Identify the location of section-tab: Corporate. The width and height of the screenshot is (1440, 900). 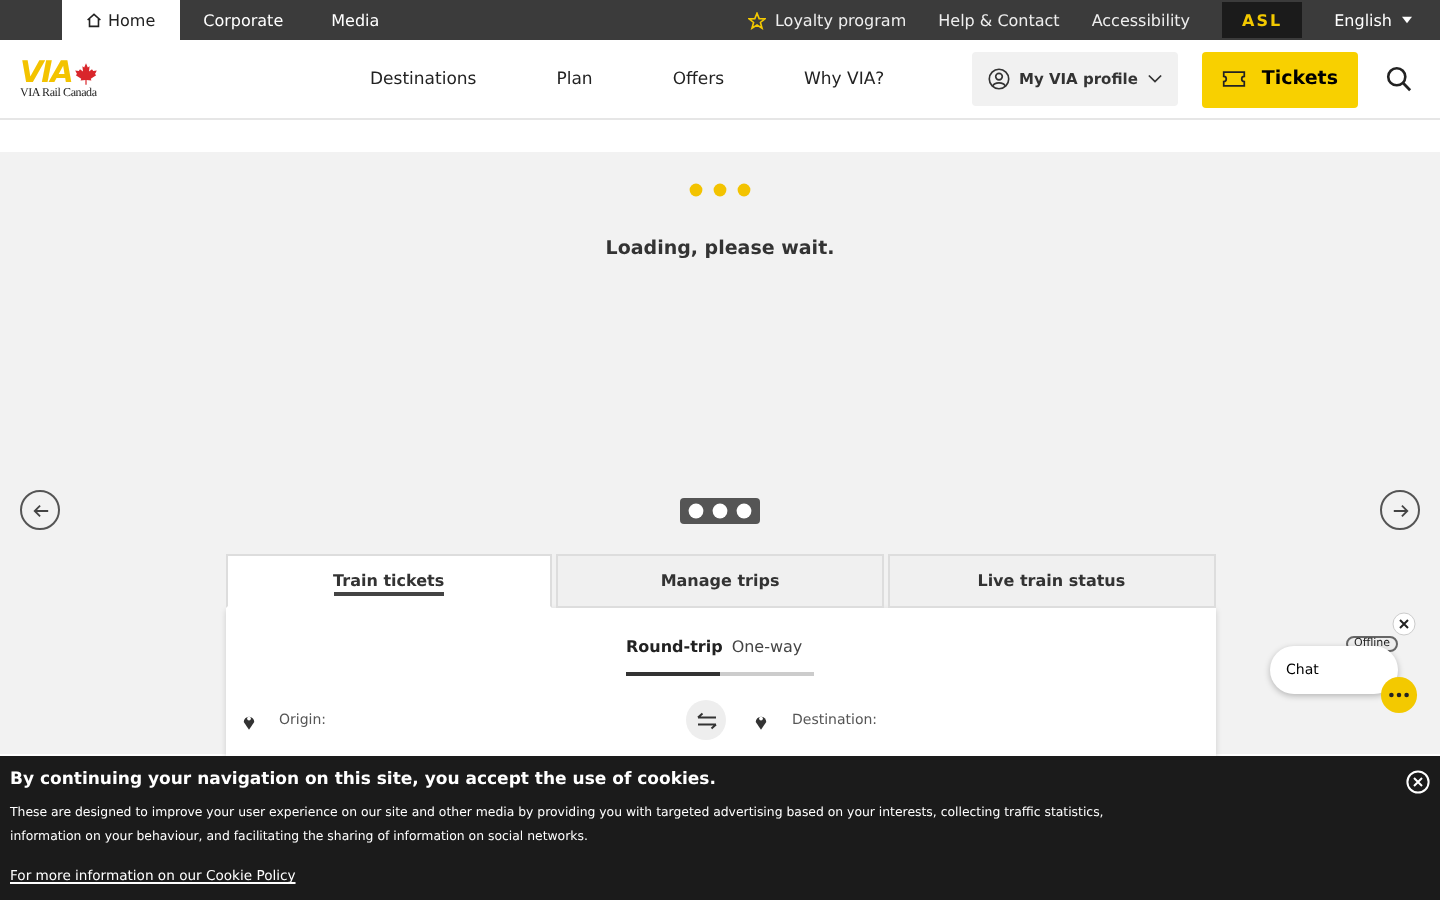
(243, 20).